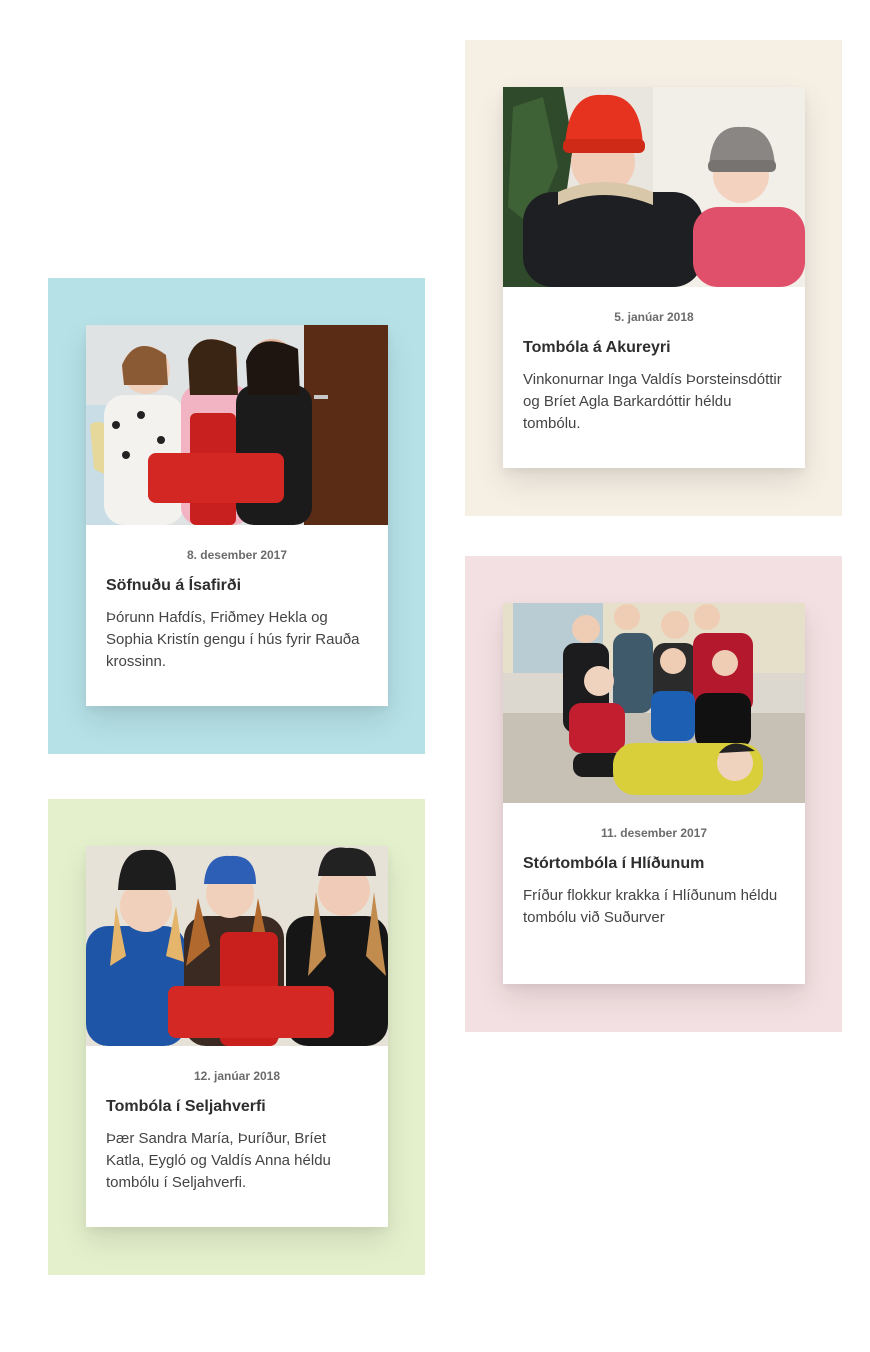 This screenshot has width=870, height=1352. What do you see at coordinates (237, 1076) in the screenshot?
I see `post-date: 12. janúar 2018` at bounding box center [237, 1076].